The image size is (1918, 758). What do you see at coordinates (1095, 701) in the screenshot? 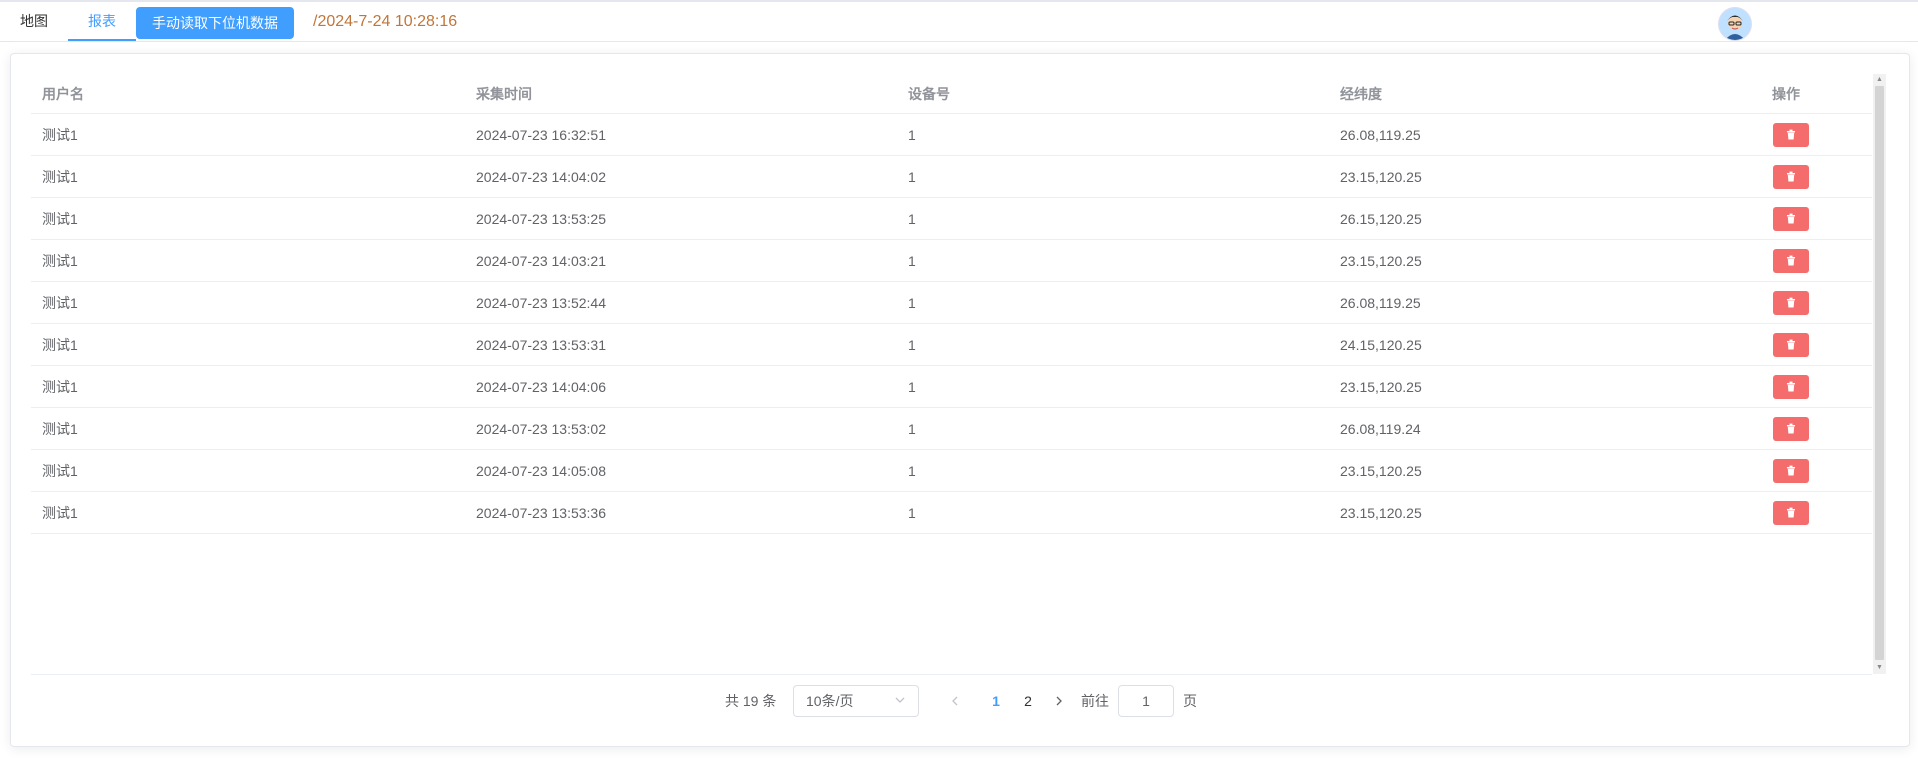
I see `goto-label: 前往` at bounding box center [1095, 701].